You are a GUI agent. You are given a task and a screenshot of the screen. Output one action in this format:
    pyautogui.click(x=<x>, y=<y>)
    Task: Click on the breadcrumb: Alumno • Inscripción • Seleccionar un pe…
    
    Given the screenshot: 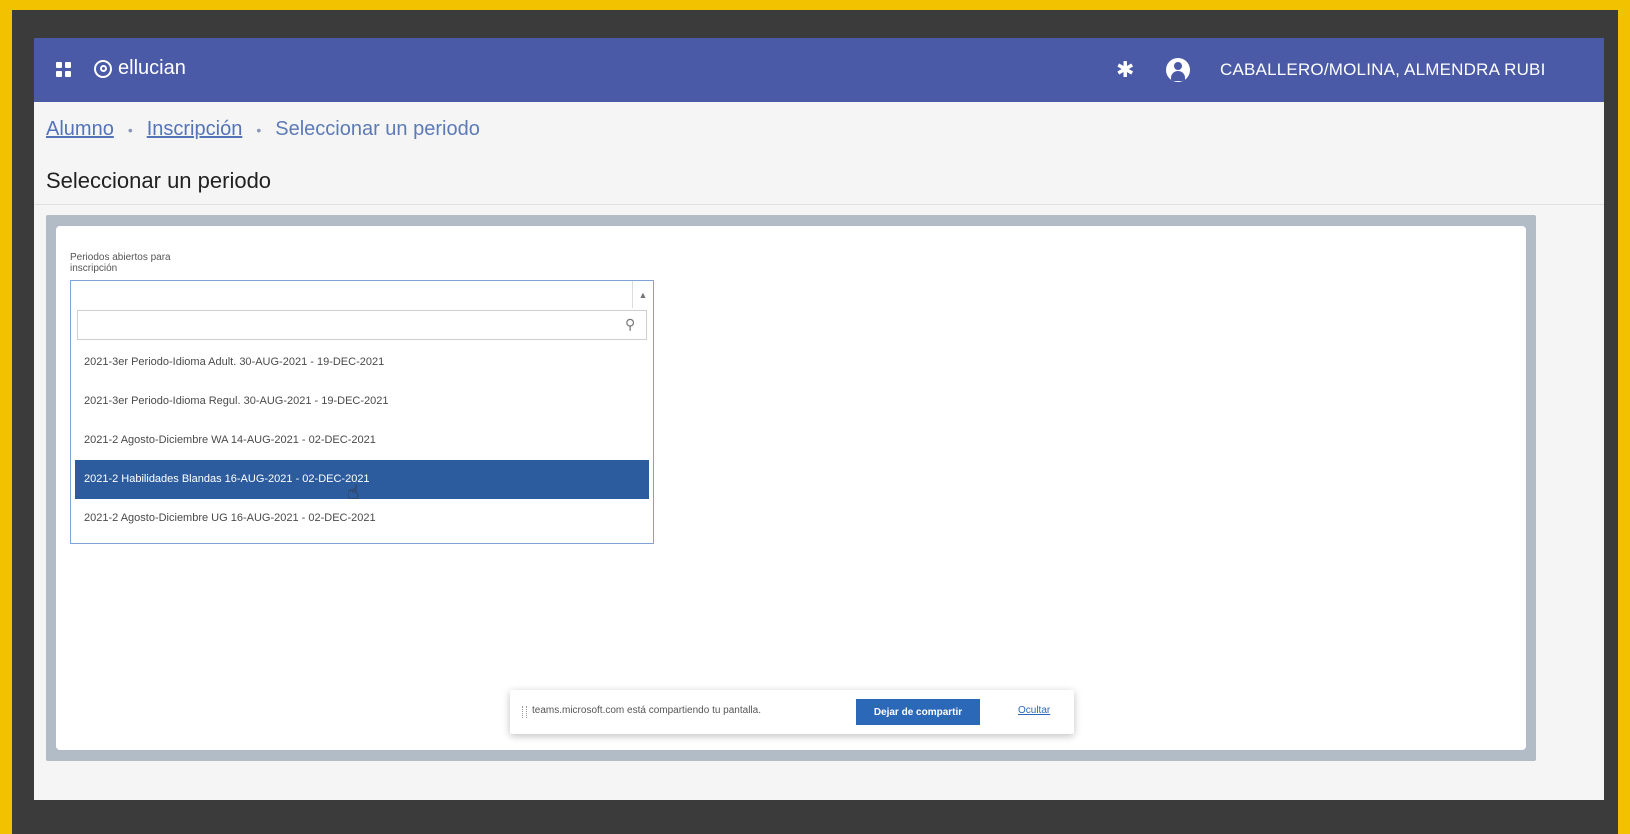 What is the action you would take?
    pyautogui.click(x=263, y=129)
    